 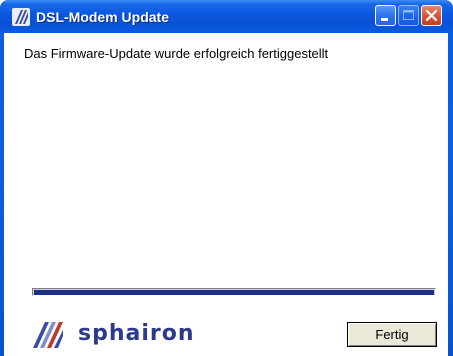 I want to click on brand-name: sphairon, so click(x=136, y=333).